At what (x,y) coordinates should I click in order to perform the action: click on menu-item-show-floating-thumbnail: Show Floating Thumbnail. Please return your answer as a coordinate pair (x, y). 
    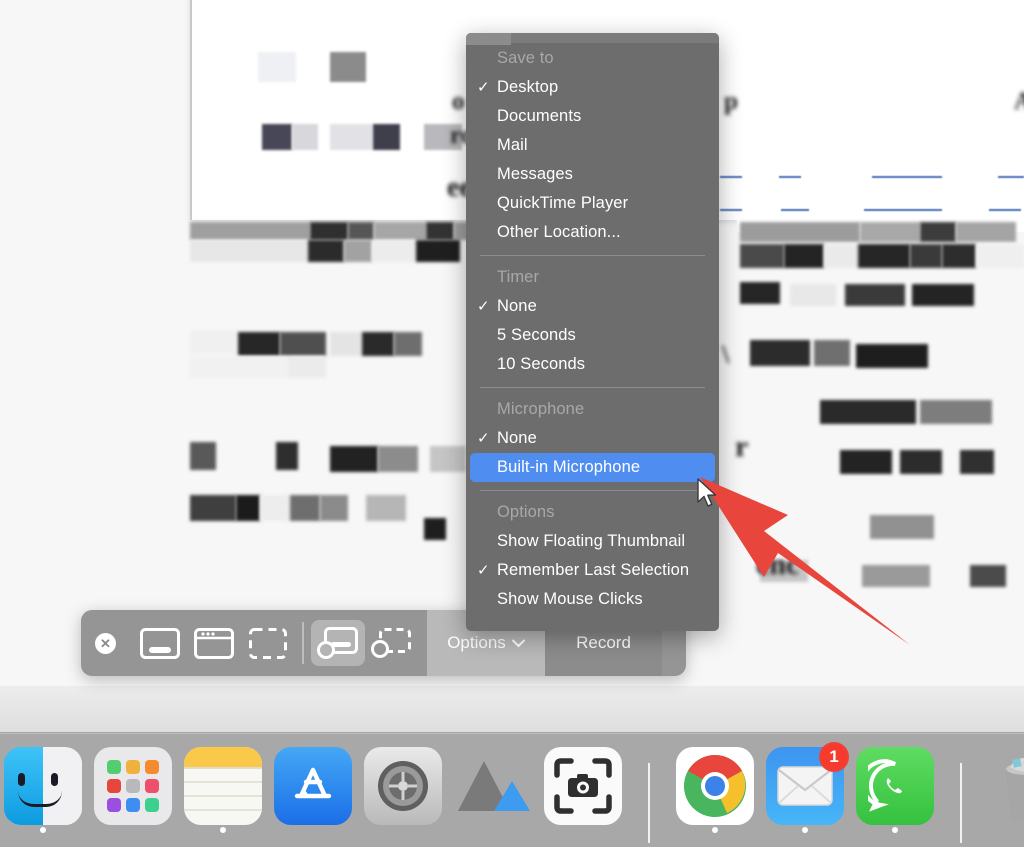
    Looking at the image, I should click on (592, 541).